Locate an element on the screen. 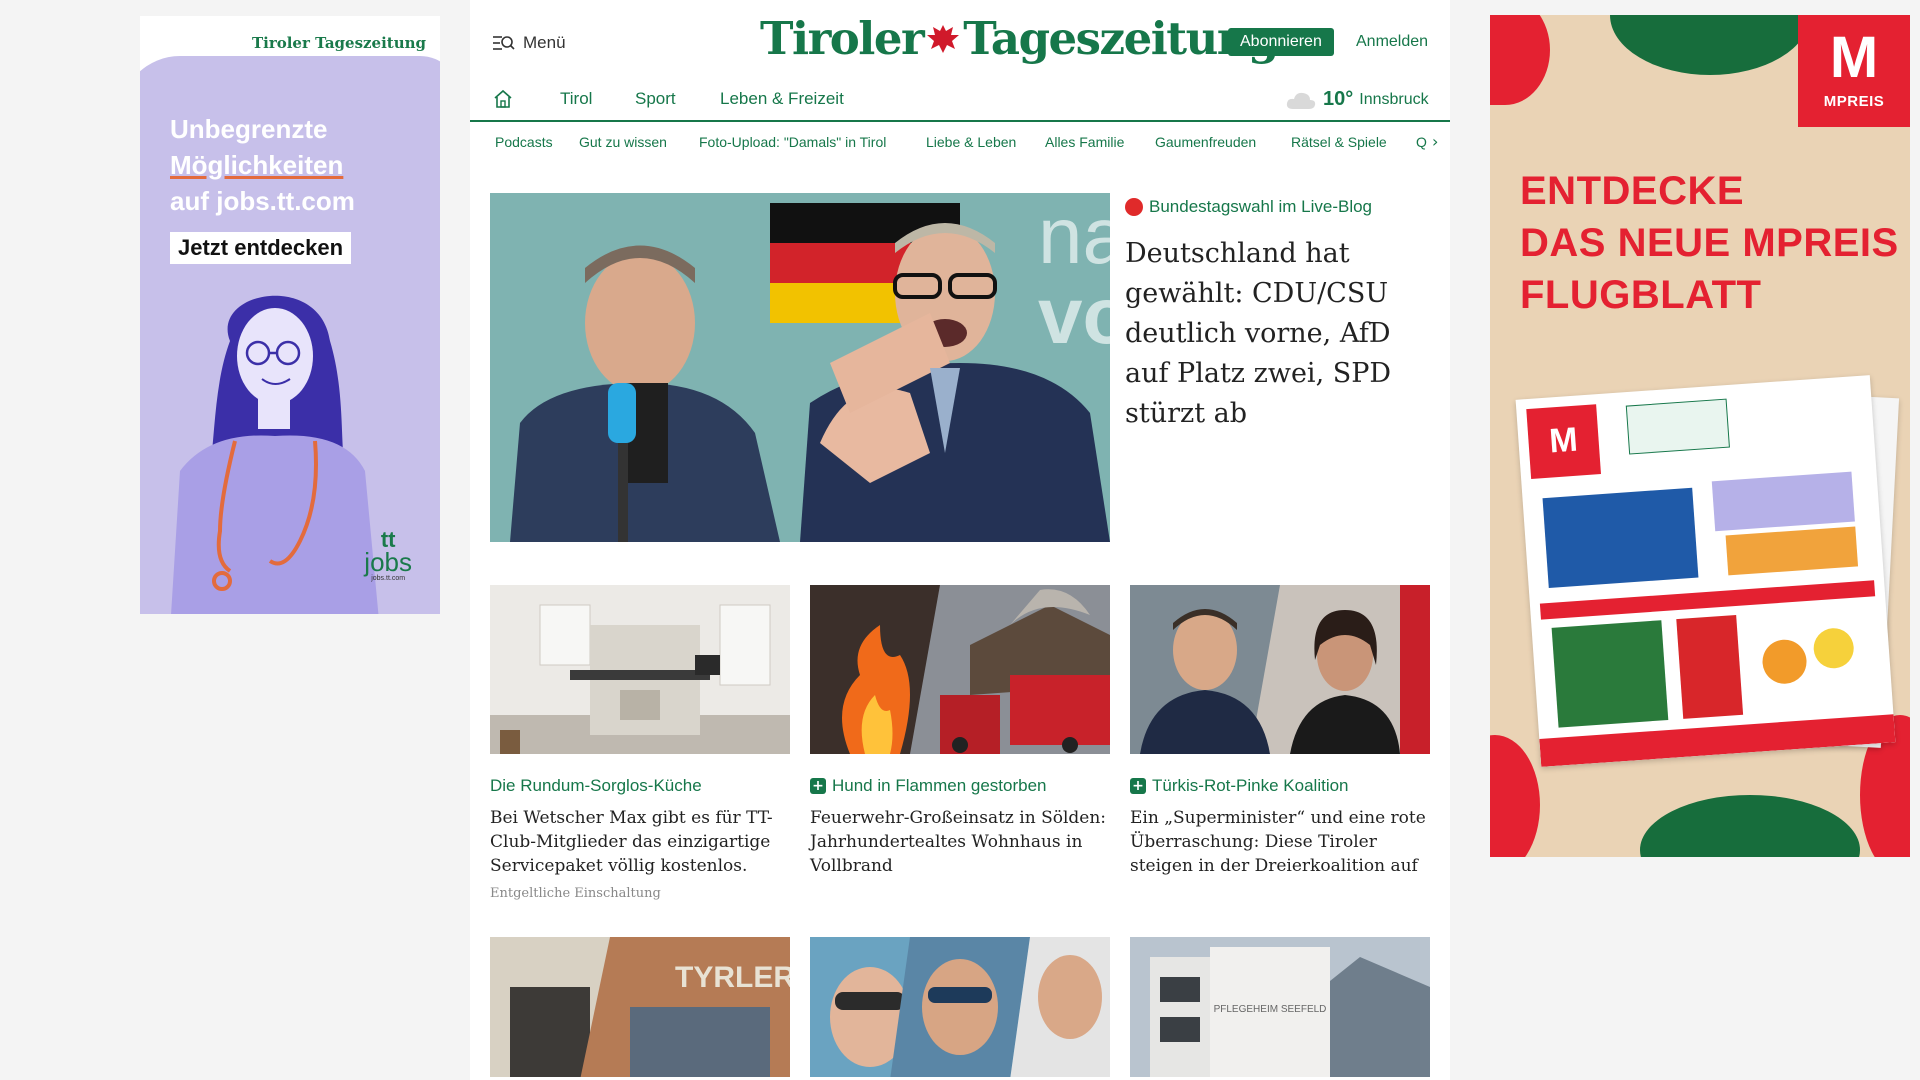 This screenshot has height=1080, width=1920. svg-text: M is located at coordinates (1563, 441).